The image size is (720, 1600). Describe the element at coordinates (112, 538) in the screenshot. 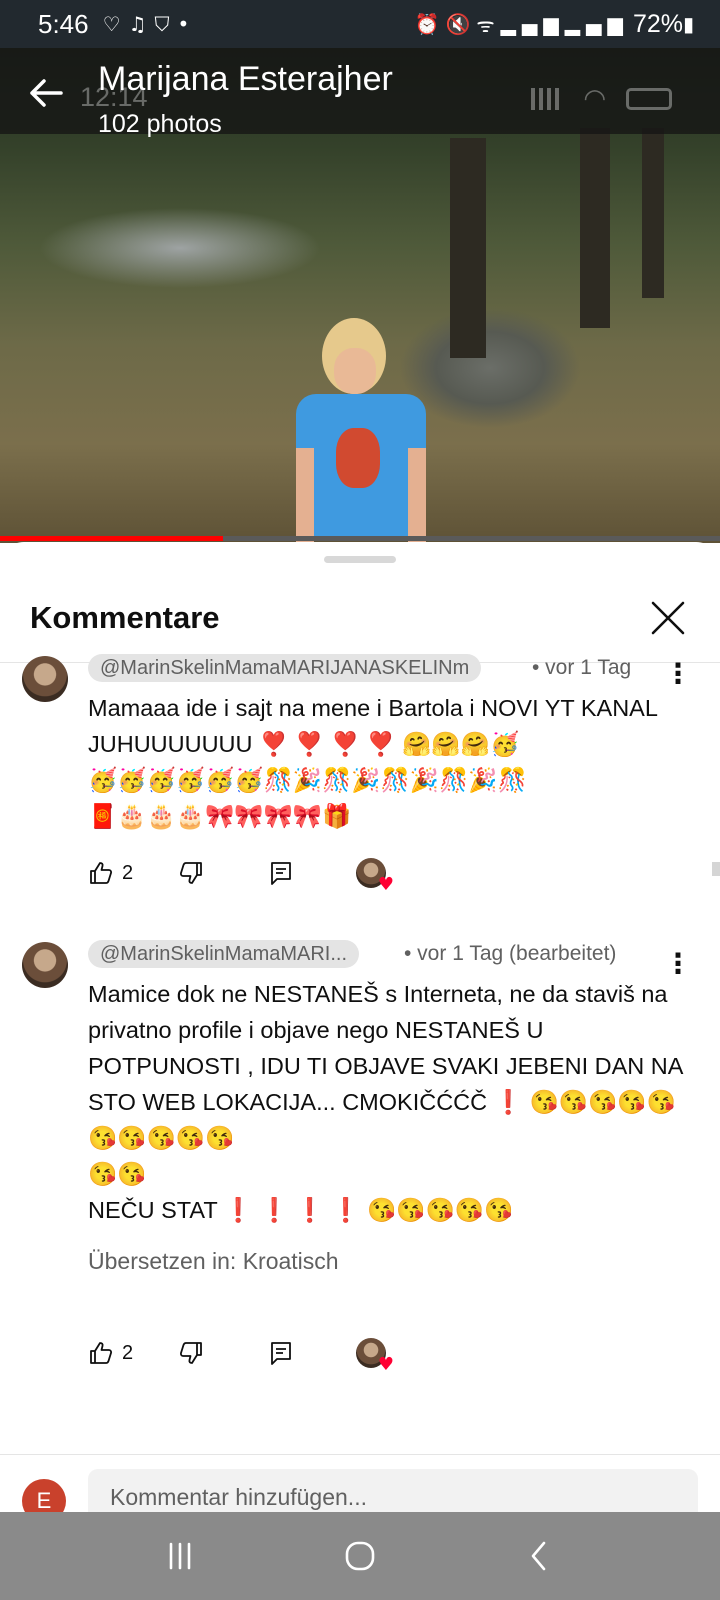

I see `video-progress-fill` at that location.